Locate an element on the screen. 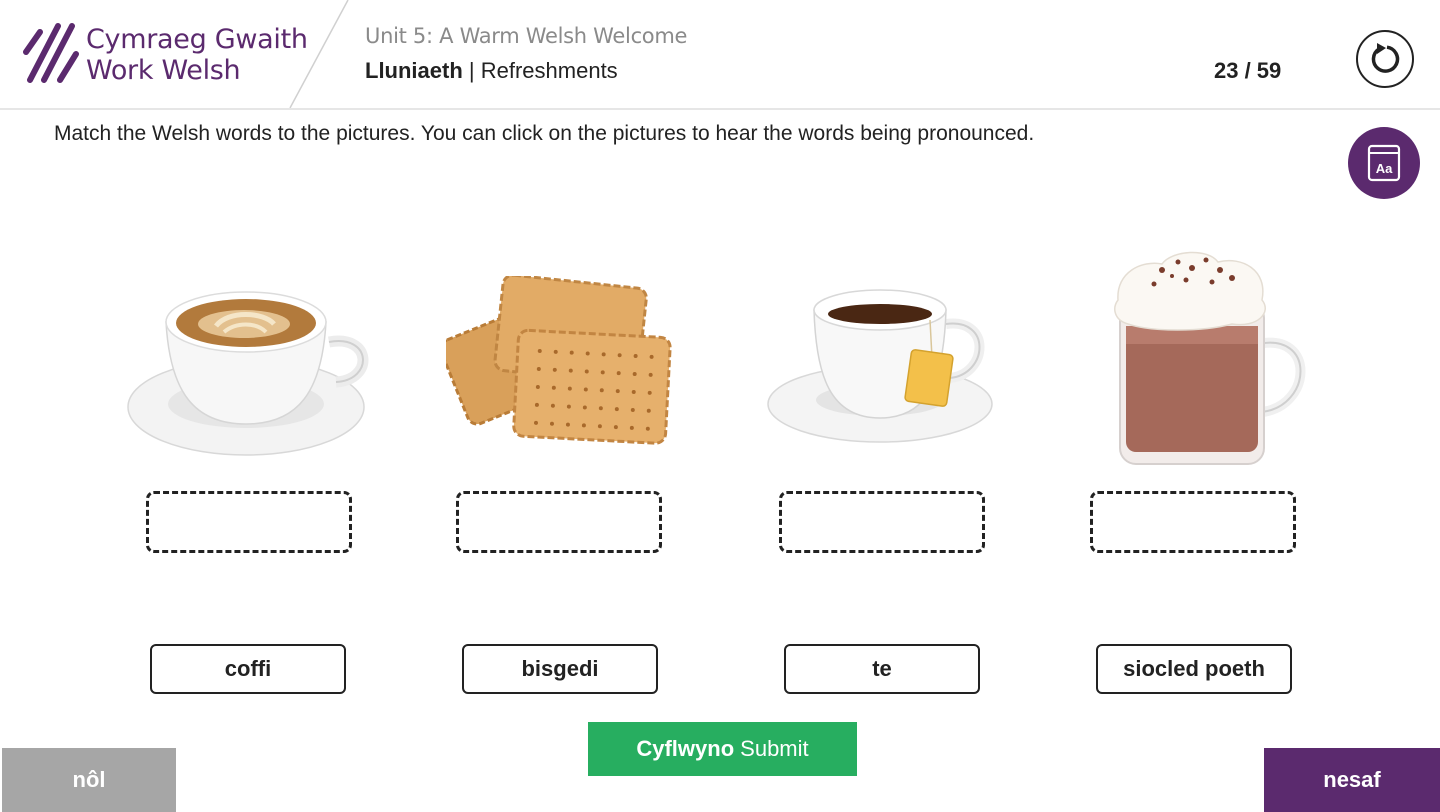 The width and height of the screenshot is (1440, 812). reset-icon is located at coordinates (1385, 58).